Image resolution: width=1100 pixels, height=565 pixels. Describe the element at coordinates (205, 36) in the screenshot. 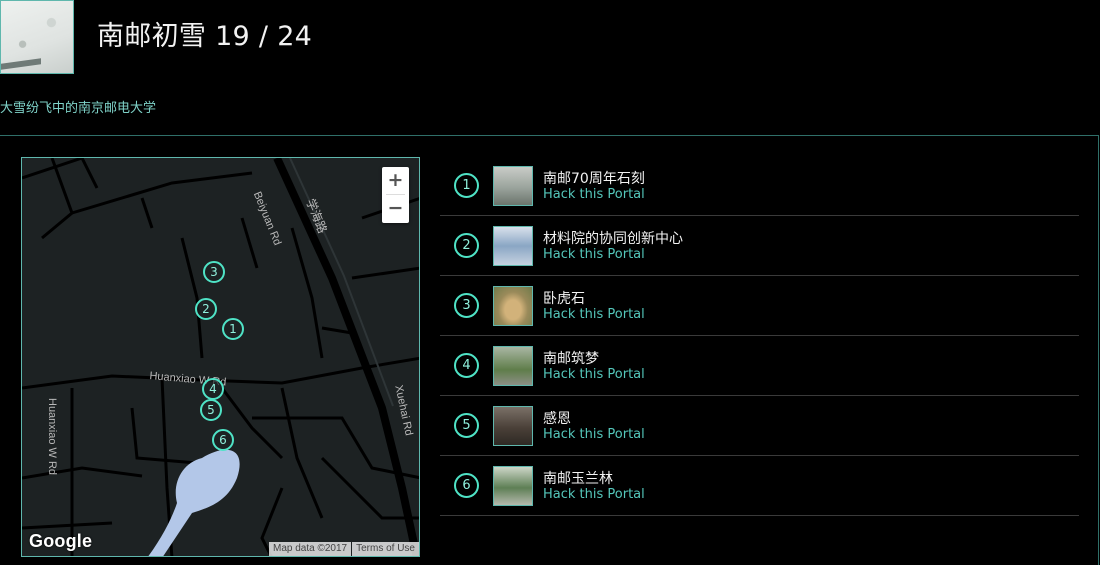

I see `mission-title: 南邮初雪 19 / 24` at that location.